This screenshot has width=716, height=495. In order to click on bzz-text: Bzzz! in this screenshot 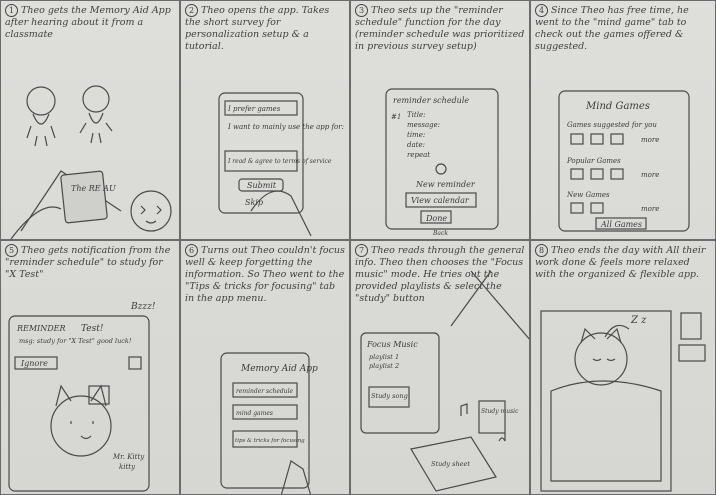, I will do `click(143, 307)`.